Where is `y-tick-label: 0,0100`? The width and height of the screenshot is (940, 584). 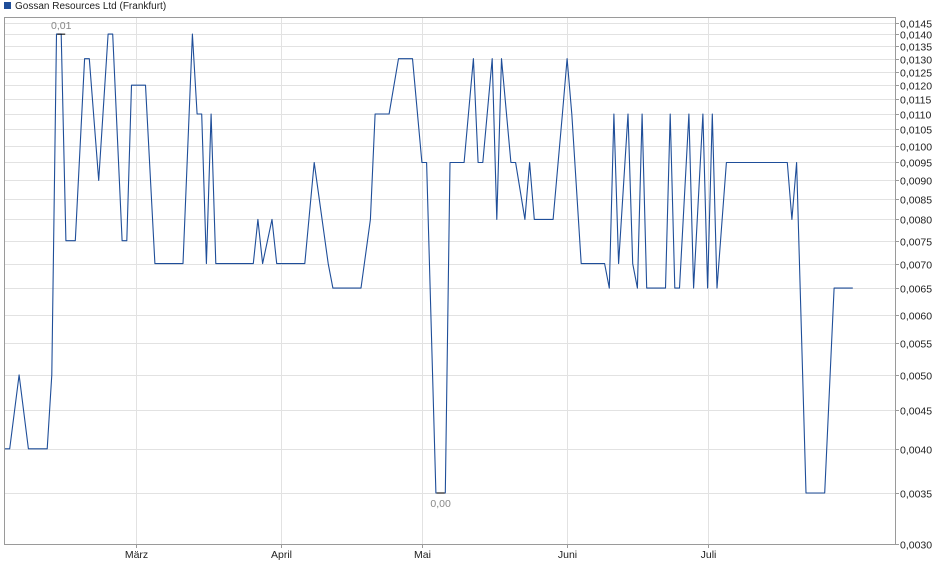
y-tick-label: 0,0100 is located at coordinates (916, 148).